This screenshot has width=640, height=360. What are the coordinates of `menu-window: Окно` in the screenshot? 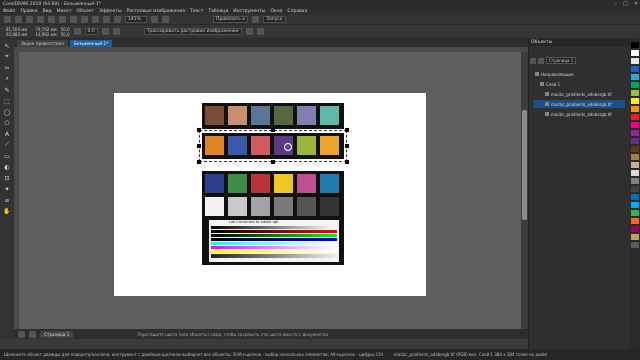 It's located at (276, 11).